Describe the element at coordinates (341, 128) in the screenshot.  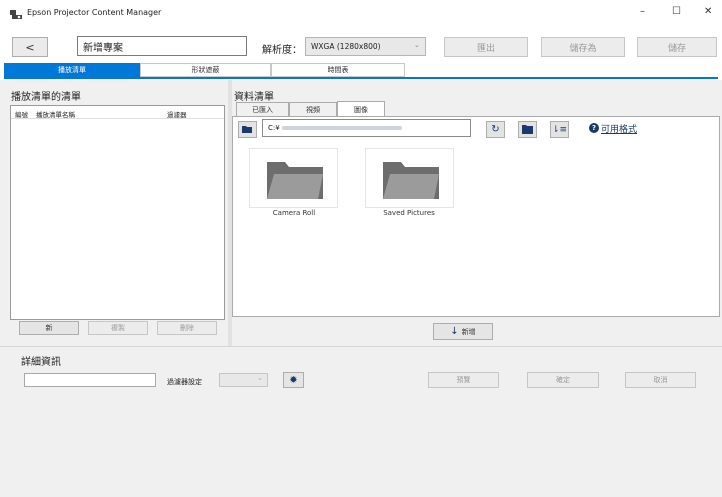
I see `folder-path-blurred` at that location.